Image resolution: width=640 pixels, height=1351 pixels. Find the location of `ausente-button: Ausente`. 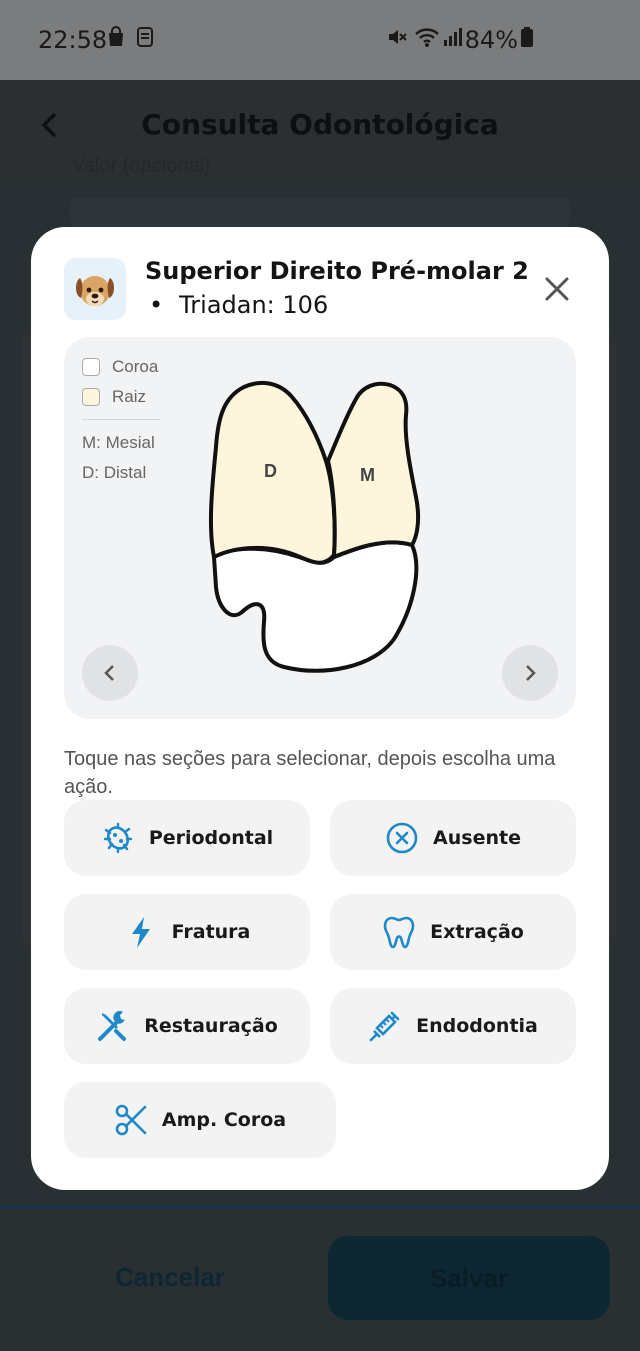

ausente-button: Ausente is located at coordinates (453, 838).